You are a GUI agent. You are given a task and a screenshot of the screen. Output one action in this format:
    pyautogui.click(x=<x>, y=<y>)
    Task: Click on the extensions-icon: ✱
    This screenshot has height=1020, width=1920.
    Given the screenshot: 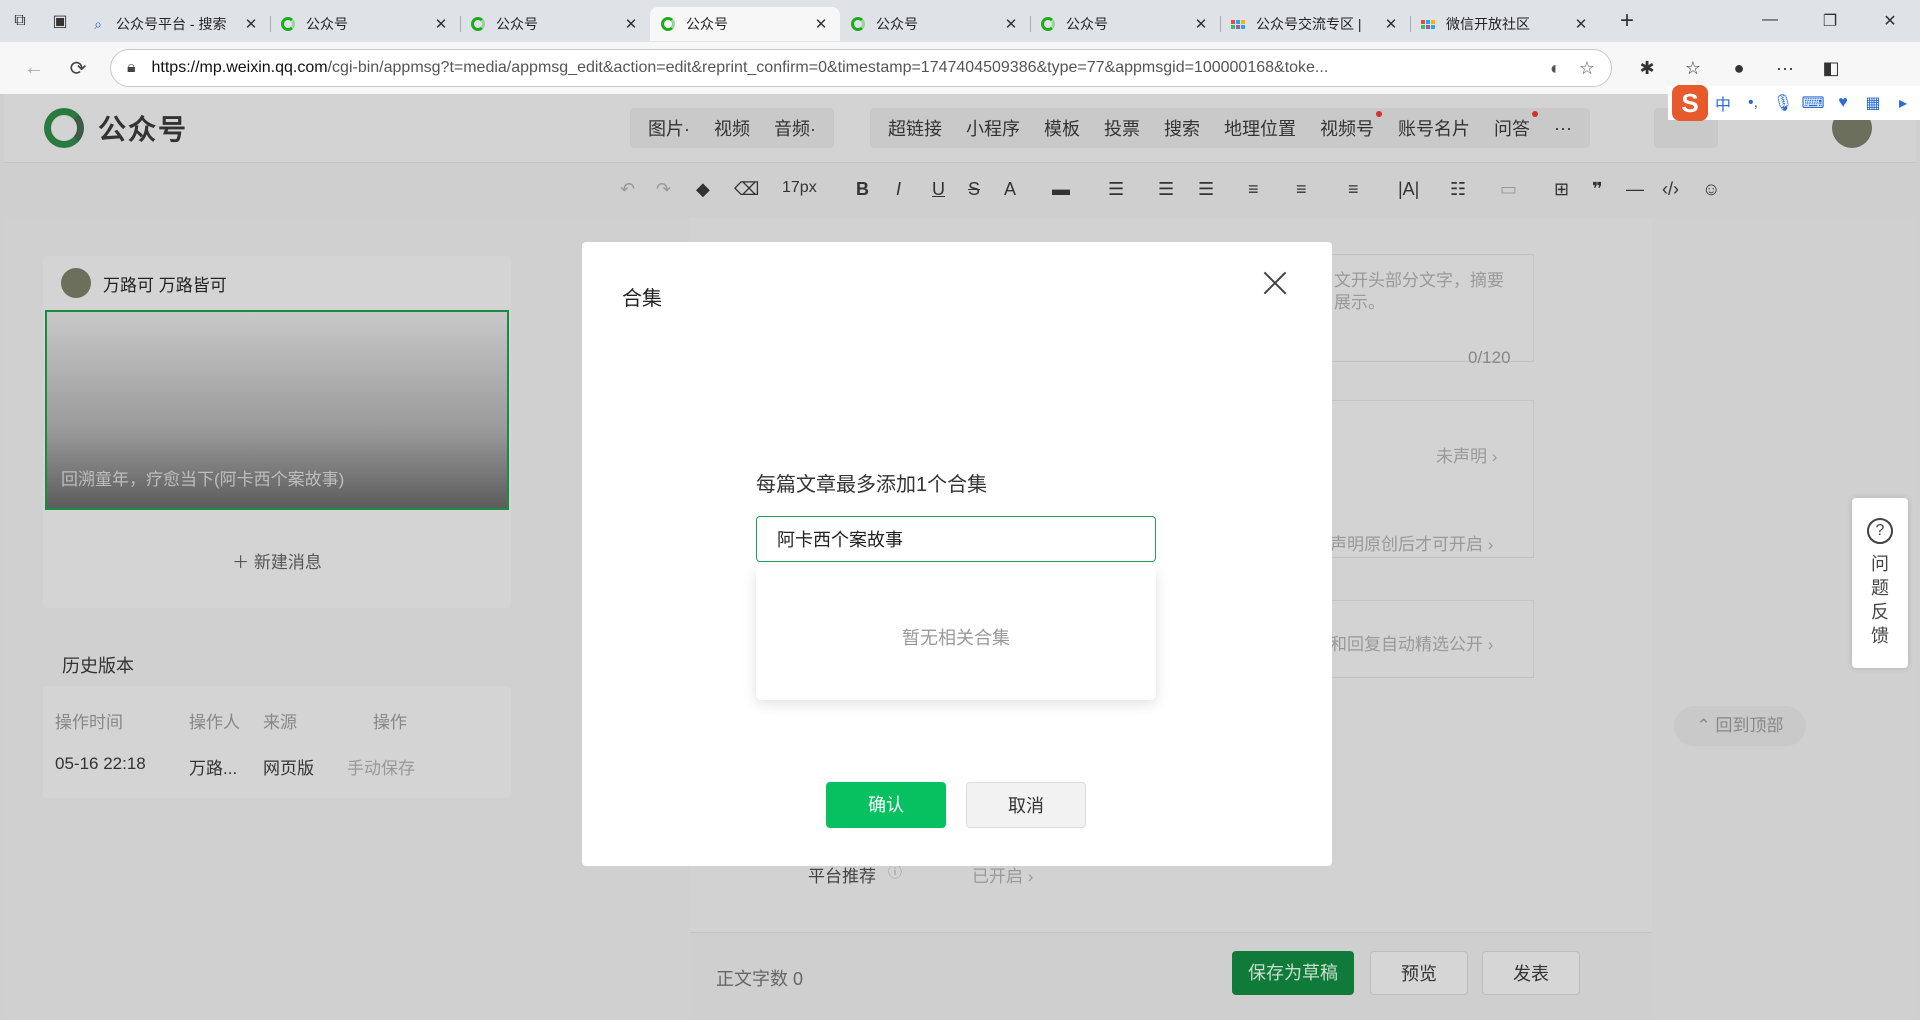 What is the action you would take?
    pyautogui.click(x=1647, y=68)
    